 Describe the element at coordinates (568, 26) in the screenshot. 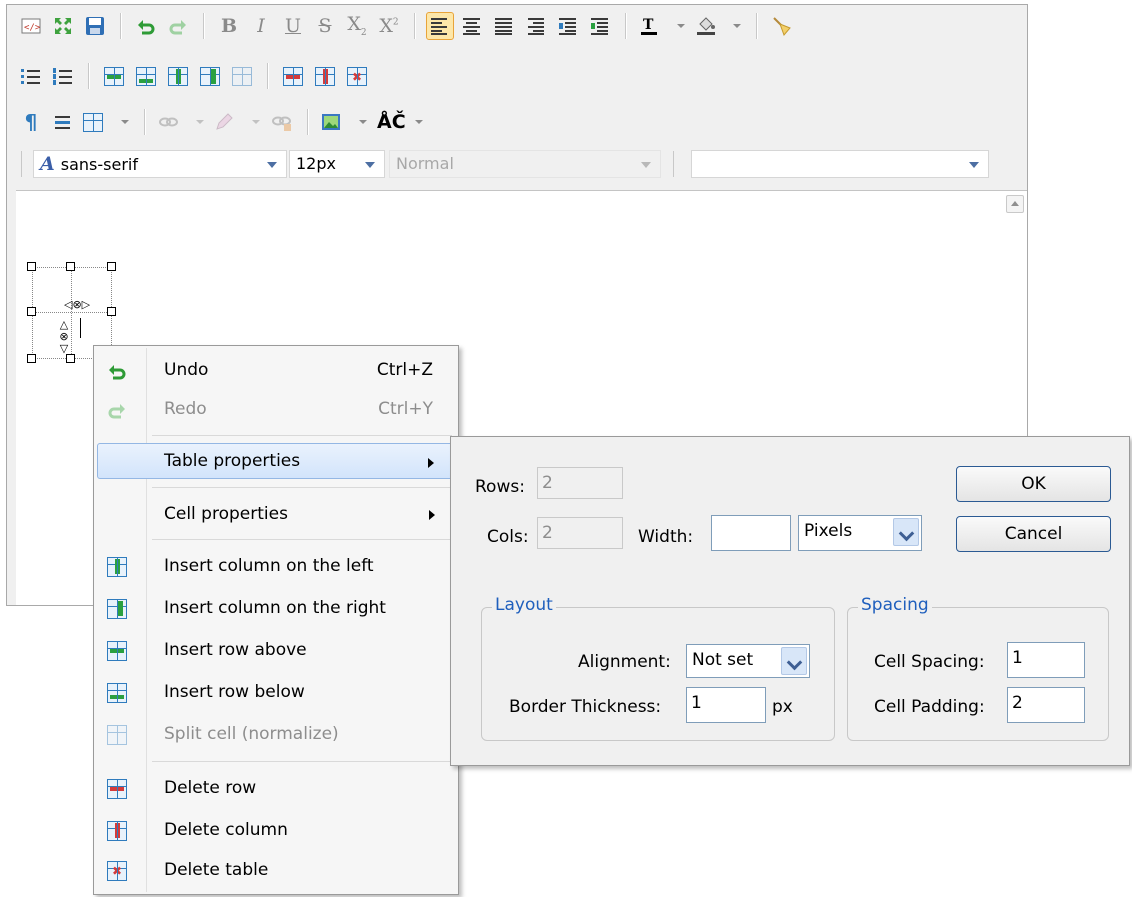

I see `indent-button` at that location.